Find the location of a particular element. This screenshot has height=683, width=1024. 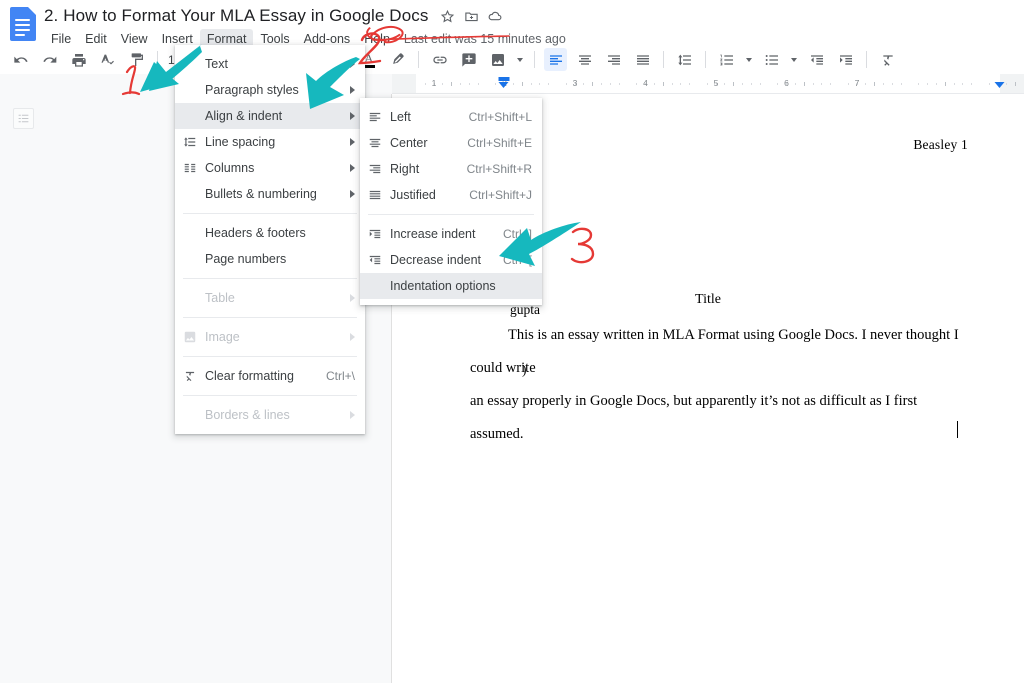

last-edit-status: Last edit was 15 minutes ago is located at coordinates (481, 39).